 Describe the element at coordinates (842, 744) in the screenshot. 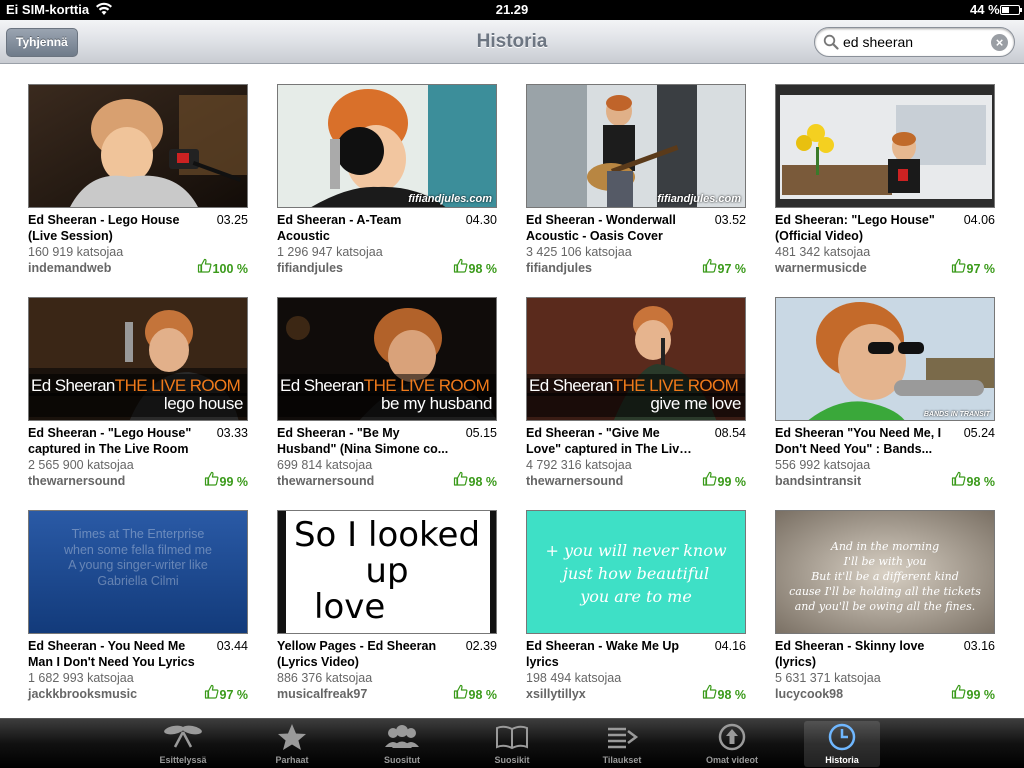

I see `tab-clock: Historia` at that location.